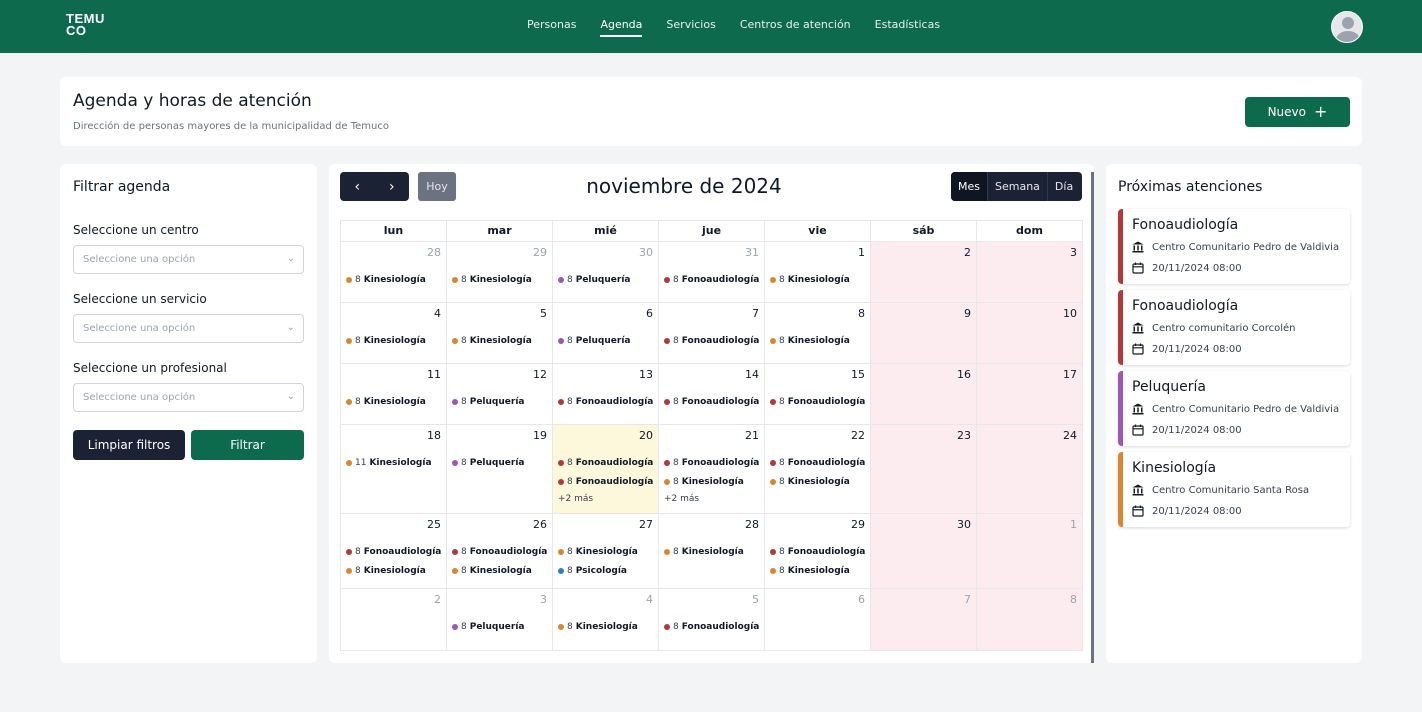 The image size is (1422, 712). I want to click on calendar-day: 3 8 Peluquería, so click(500, 619).